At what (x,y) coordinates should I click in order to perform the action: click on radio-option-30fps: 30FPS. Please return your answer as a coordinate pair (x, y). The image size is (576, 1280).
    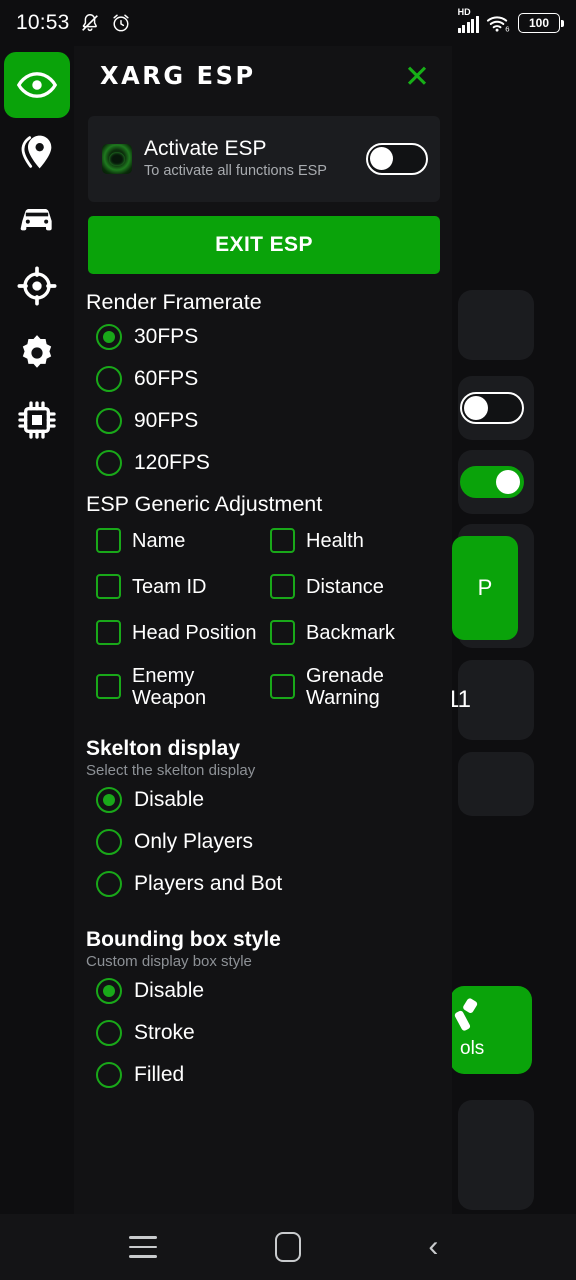
    Looking at the image, I should click on (262, 337).